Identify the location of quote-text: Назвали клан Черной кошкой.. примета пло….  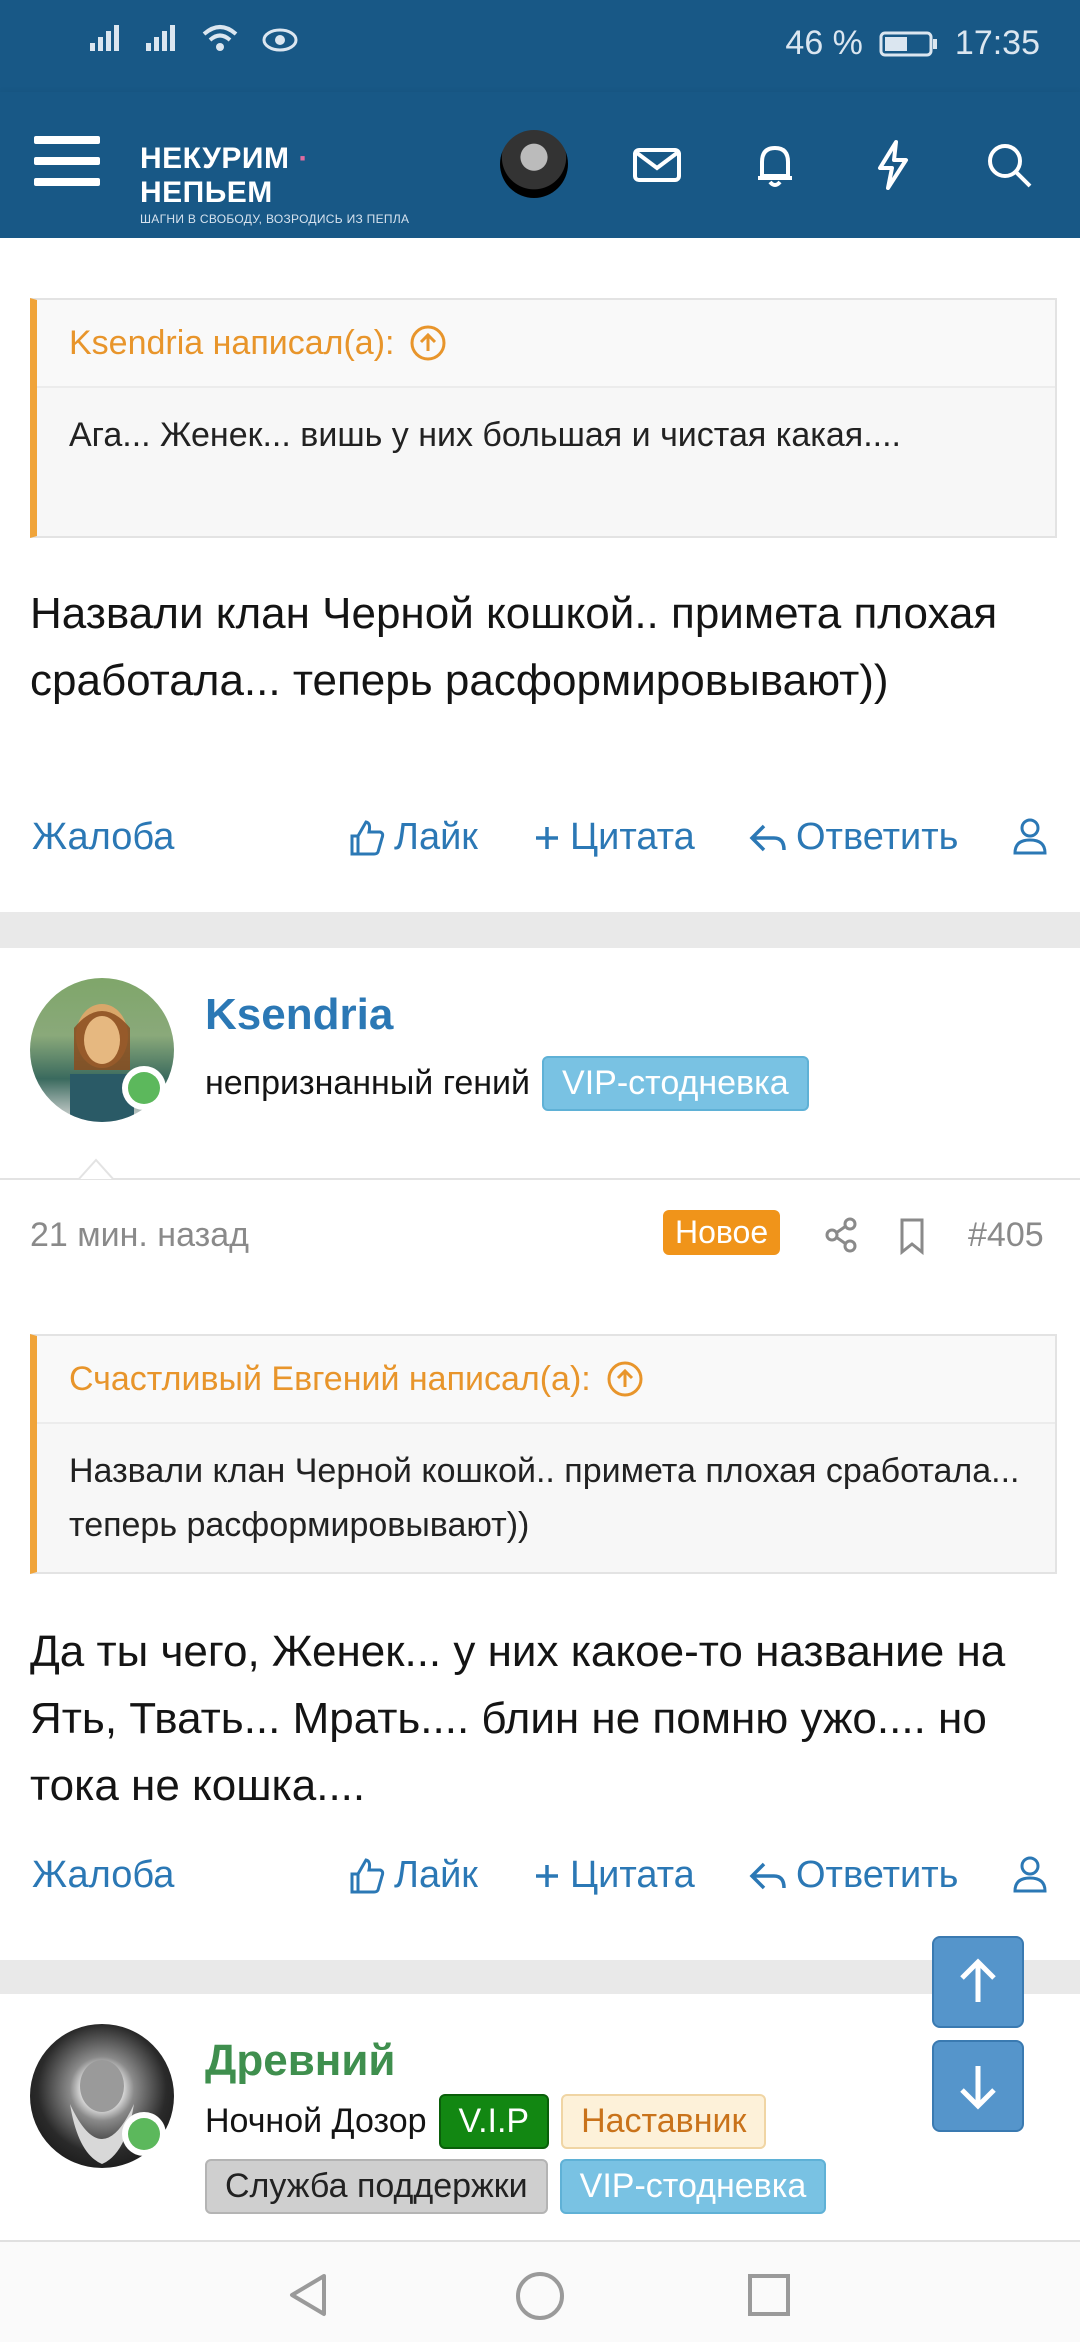
(544, 1498).